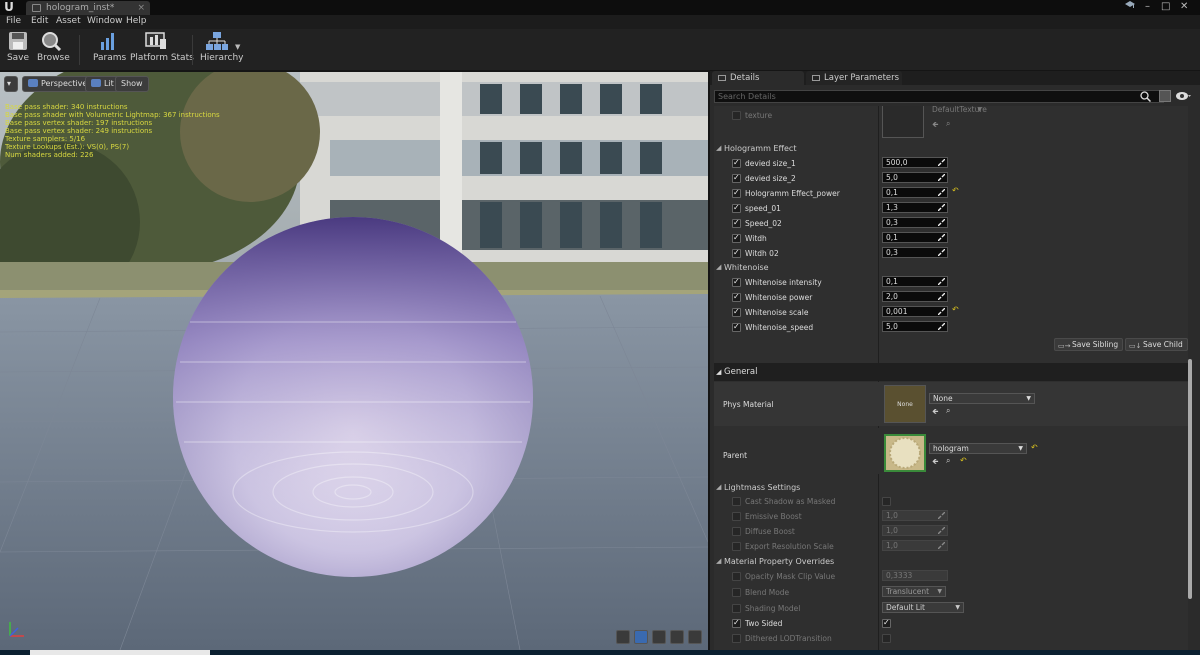 This screenshot has height=655, width=1200. I want to click on menu-edit: Edit, so click(39, 21).